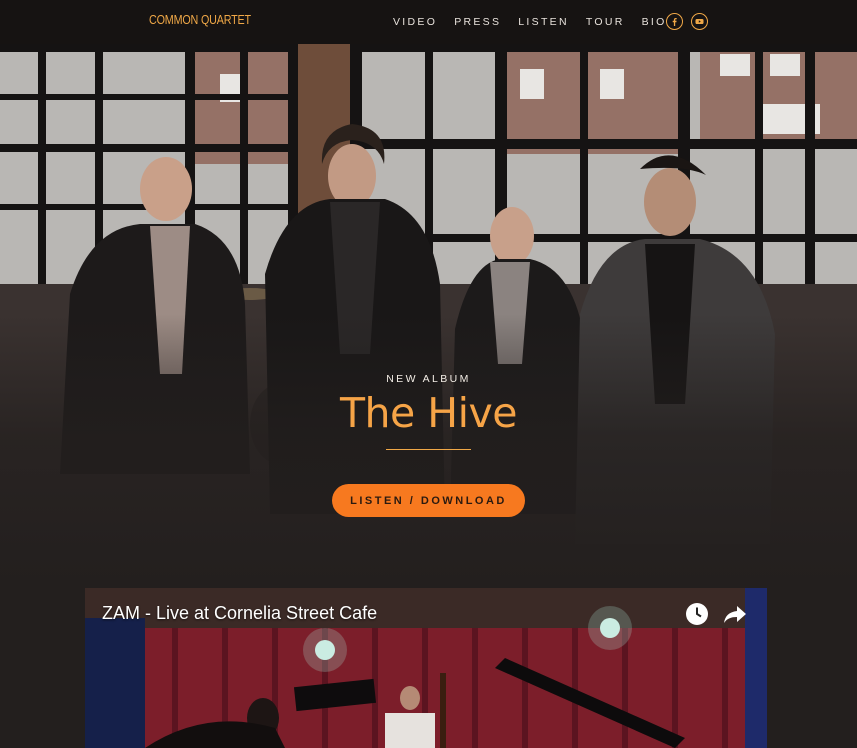 This screenshot has width=857, height=748. I want to click on watch-later-icon, so click(697, 614).